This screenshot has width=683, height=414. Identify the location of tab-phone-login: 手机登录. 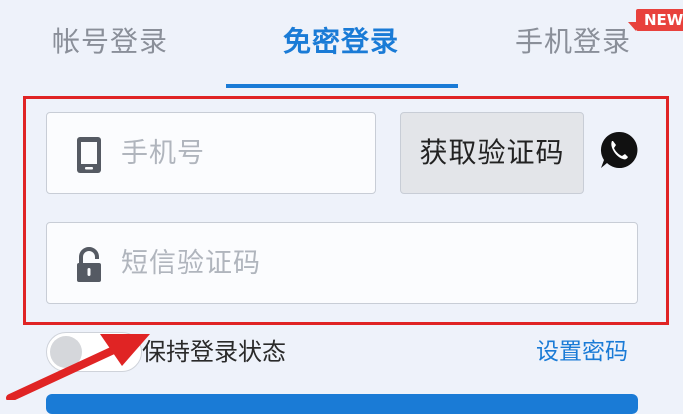
(573, 42).